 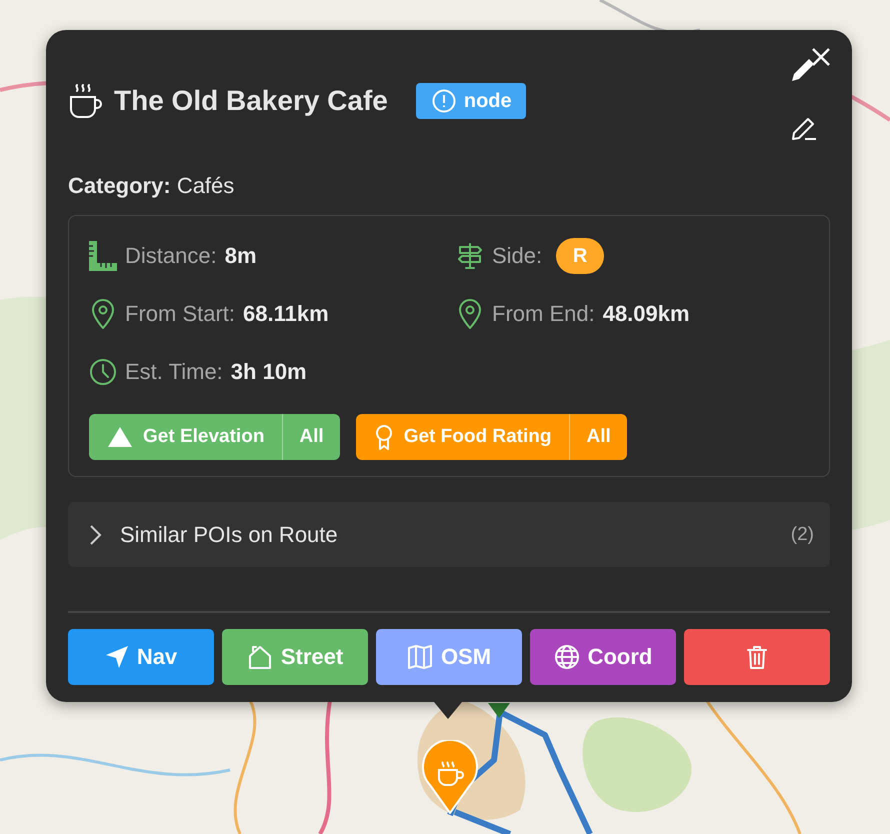 I want to click on trash-icon, so click(x=757, y=657).